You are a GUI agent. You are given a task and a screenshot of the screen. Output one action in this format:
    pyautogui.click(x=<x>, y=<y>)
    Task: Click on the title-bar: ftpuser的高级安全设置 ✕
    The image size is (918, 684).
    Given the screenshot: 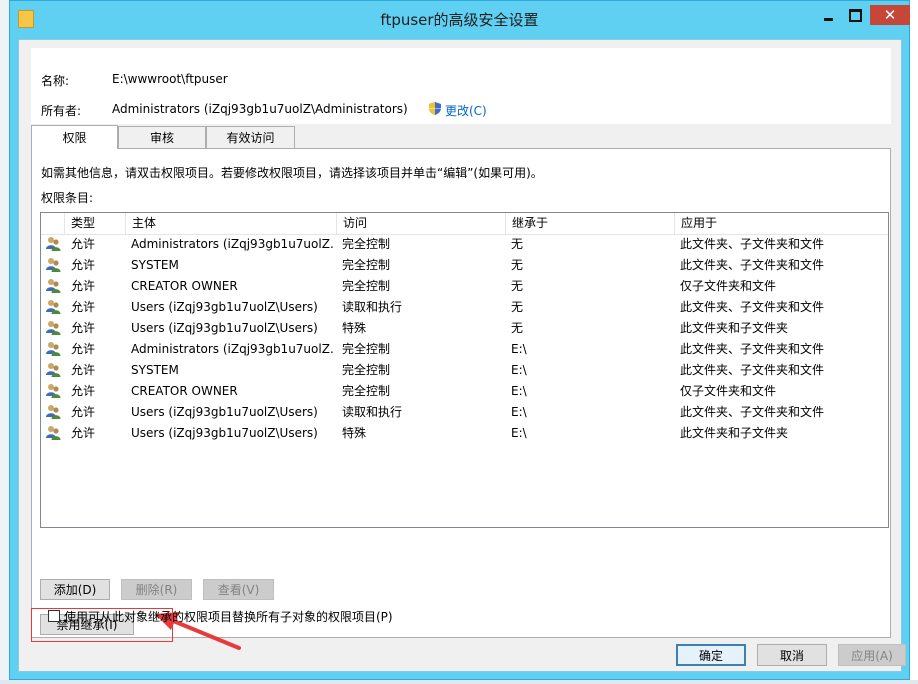 What is the action you would take?
    pyautogui.click(x=460, y=20)
    